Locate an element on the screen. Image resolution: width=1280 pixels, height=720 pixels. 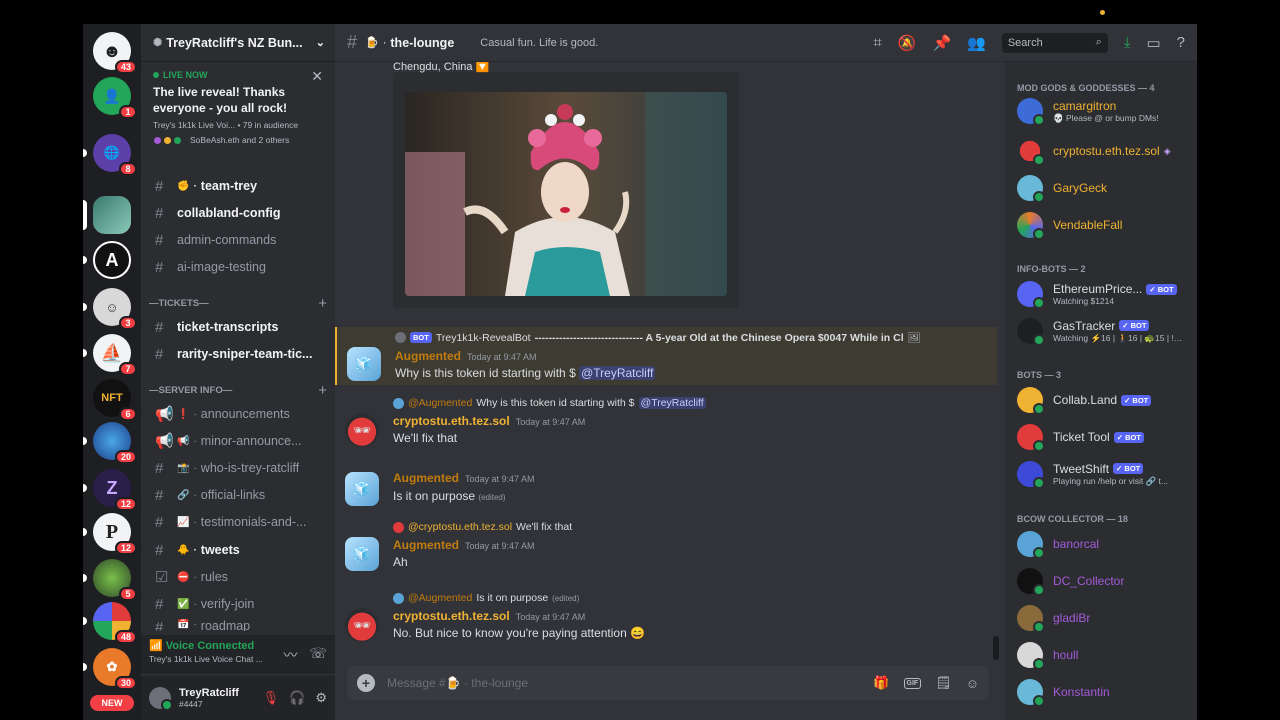
hash-icon: # is located at coordinates (159, 240).